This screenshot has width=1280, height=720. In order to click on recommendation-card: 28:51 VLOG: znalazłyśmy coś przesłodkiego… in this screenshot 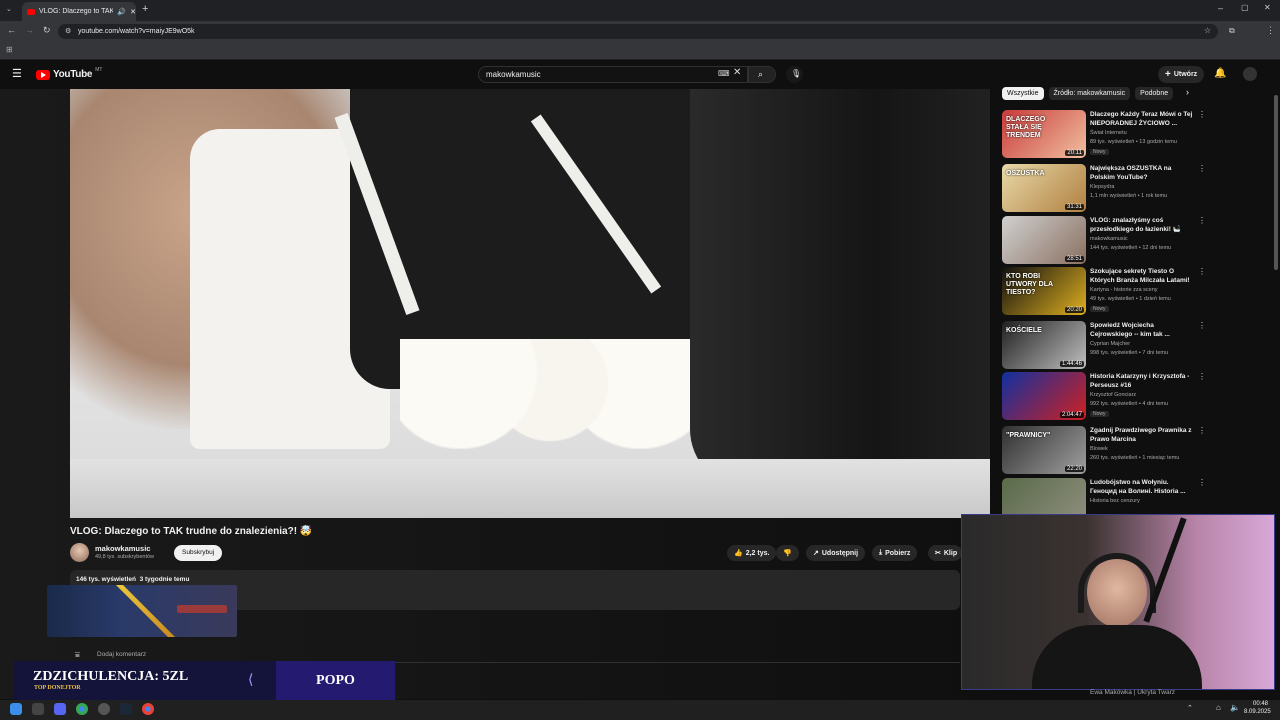, I will do `click(1137, 241)`.